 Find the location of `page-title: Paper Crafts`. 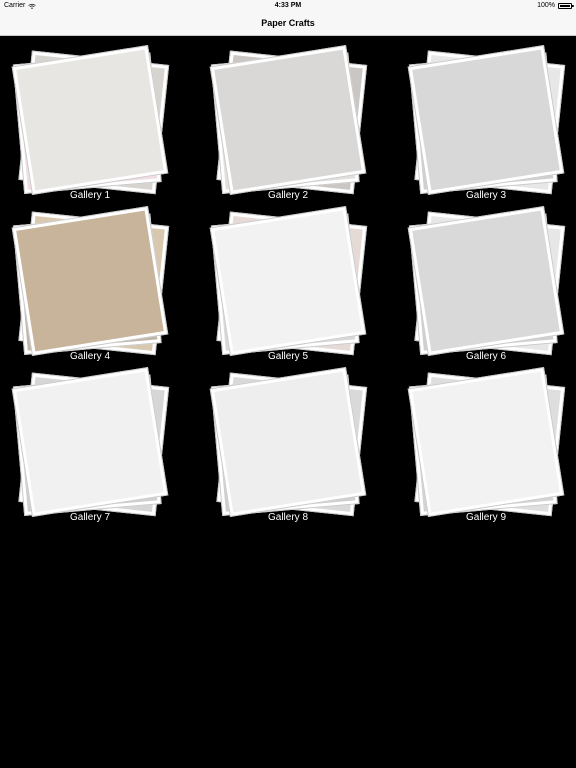

page-title: Paper Crafts is located at coordinates (288, 23).